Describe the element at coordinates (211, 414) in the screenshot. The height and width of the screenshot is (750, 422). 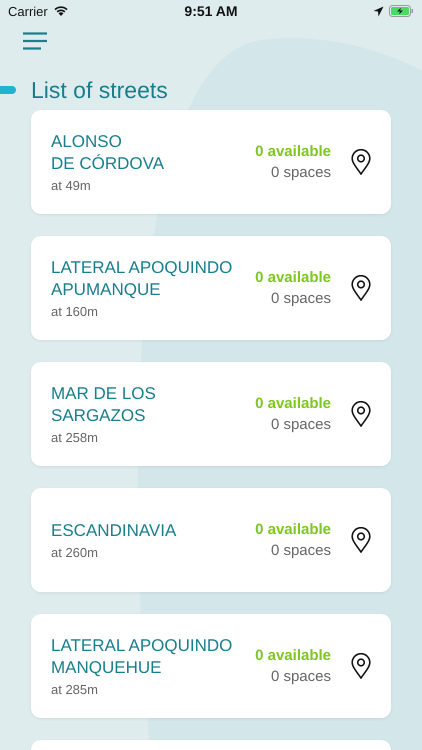
I see `street-card: MAR DE LOS SARGAZOS at 258m 0 available 0 spaces` at that location.